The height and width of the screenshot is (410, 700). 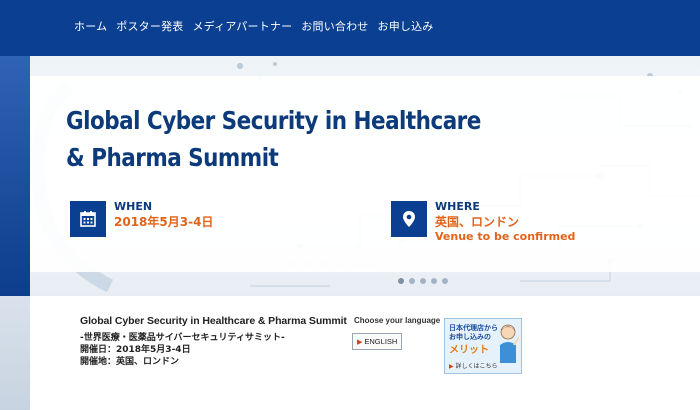 What do you see at coordinates (457, 206) in the screenshot?
I see `where-label: WHERE` at bounding box center [457, 206].